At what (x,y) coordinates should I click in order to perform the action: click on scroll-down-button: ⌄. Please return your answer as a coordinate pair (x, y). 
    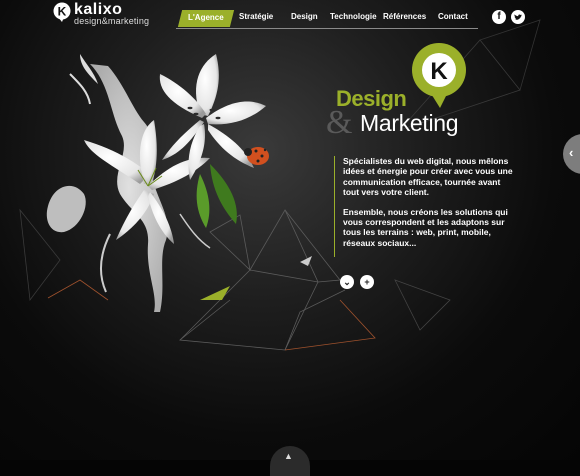
    Looking at the image, I should click on (347, 282).